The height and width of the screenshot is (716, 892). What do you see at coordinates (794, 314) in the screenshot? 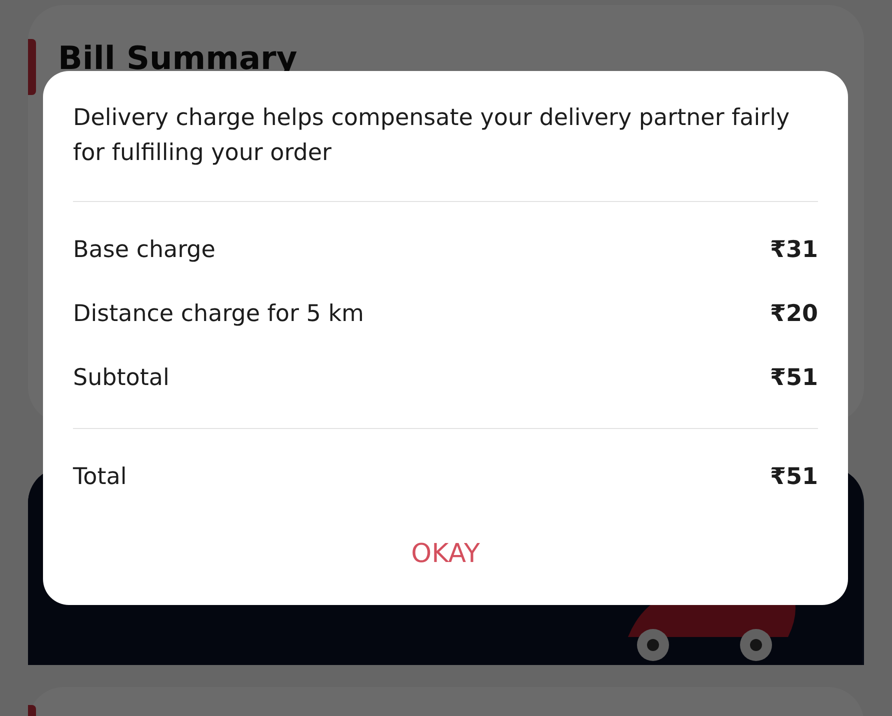
I see `charge-amount: ₹20` at bounding box center [794, 314].